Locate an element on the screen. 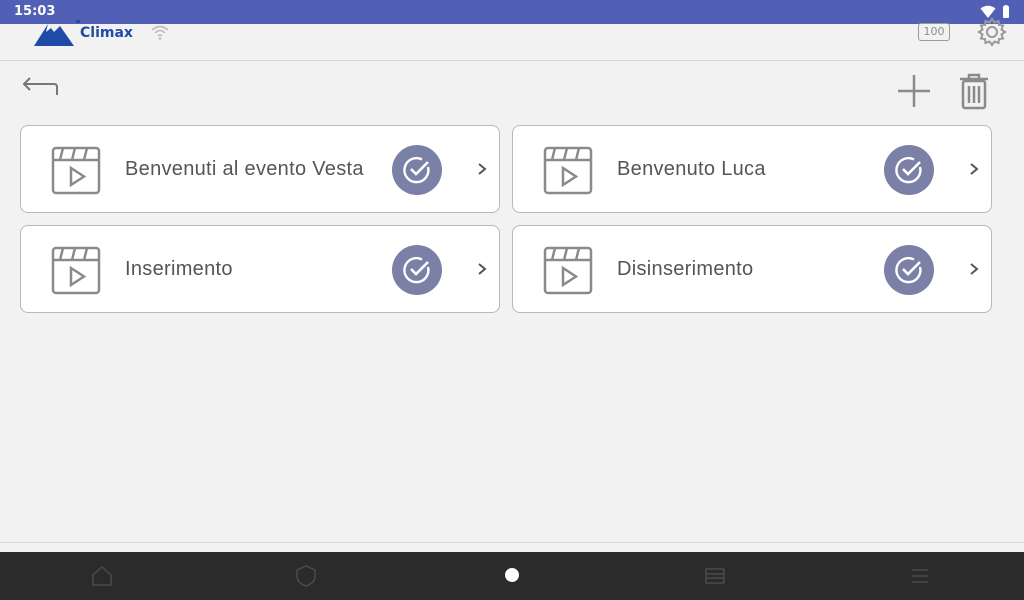  header-actions: 100 is located at coordinates (963, 32).